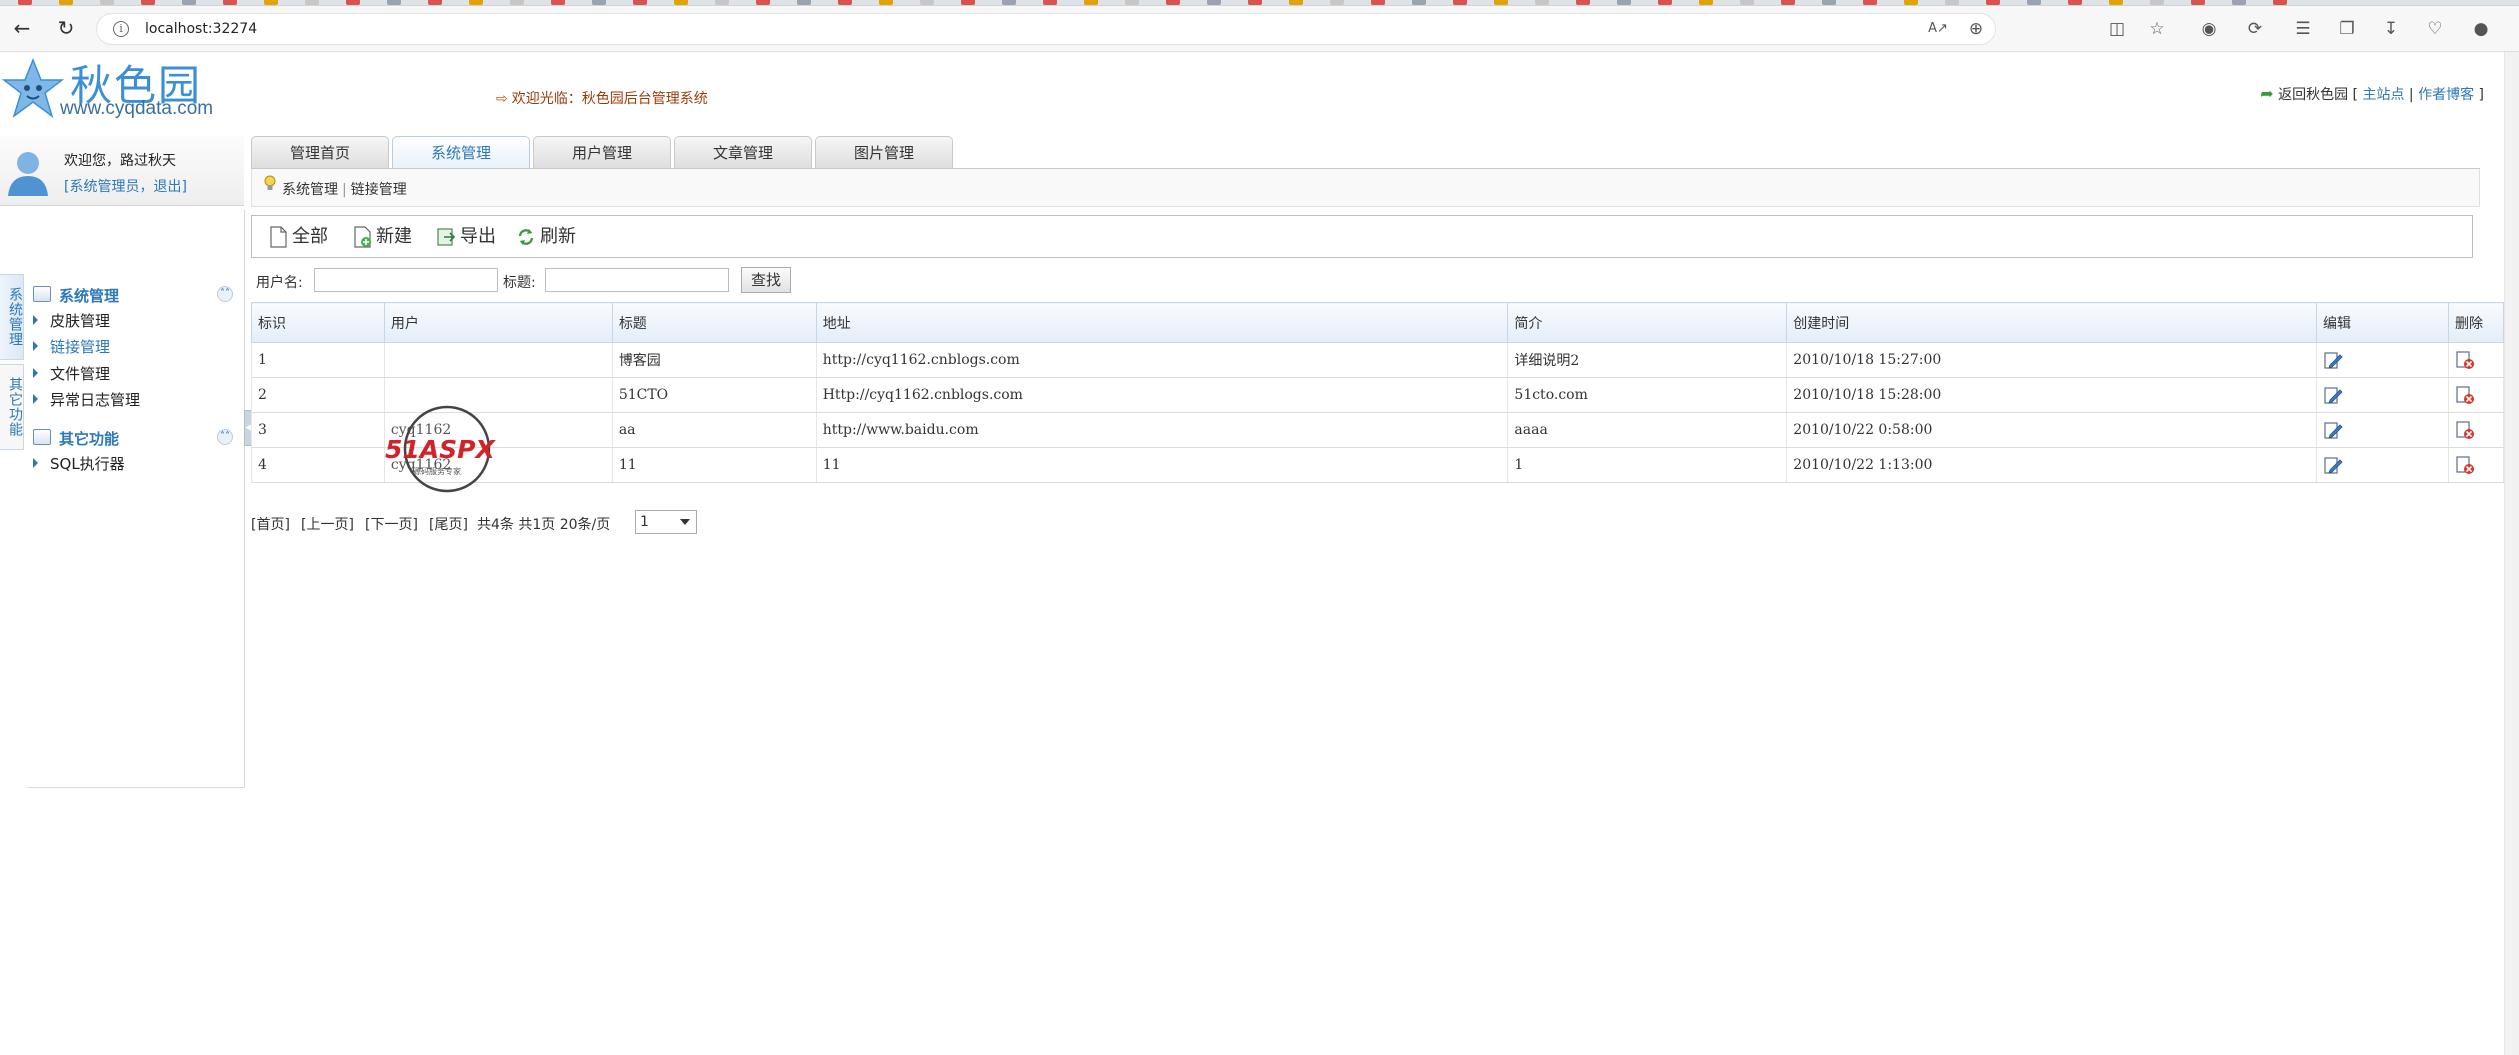 The height and width of the screenshot is (1055, 2519). What do you see at coordinates (884, 152) in the screenshot?
I see `tab-images: 图片管理` at bounding box center [884, 152].